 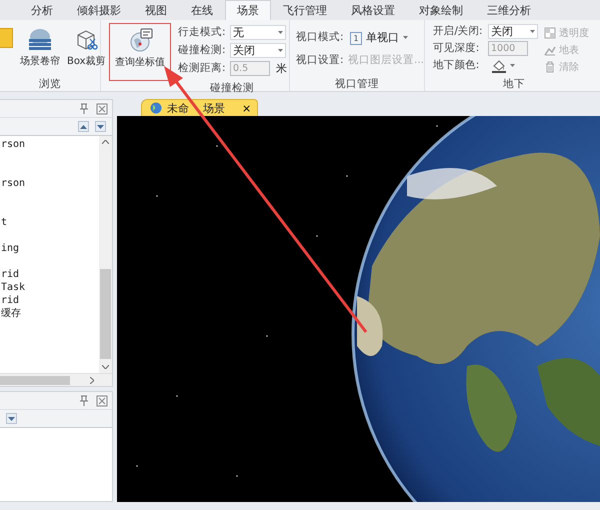 I want to click on ribbon-tab: 场景, so click(x=248, y=10).